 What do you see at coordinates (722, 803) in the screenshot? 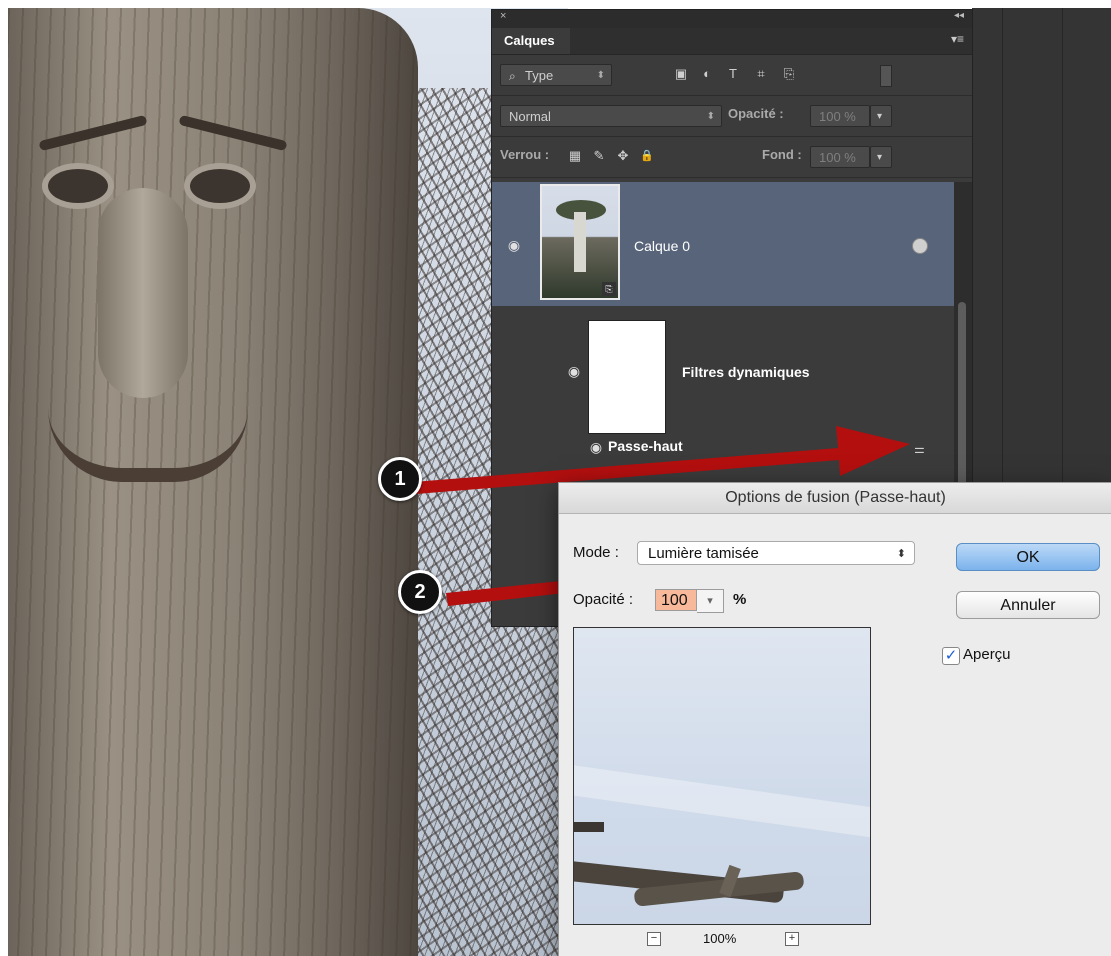
I see `preview-sky-streak` at bounding box center [722, 803].